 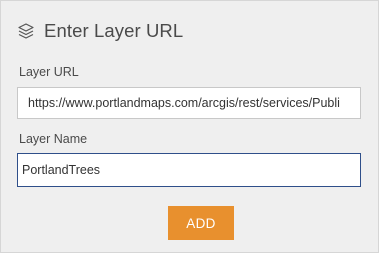 What do you see at coordinates (53, 139) in the screenshot?
I see `layer-name-label: Layer Name` at bounding box center [53, 139].